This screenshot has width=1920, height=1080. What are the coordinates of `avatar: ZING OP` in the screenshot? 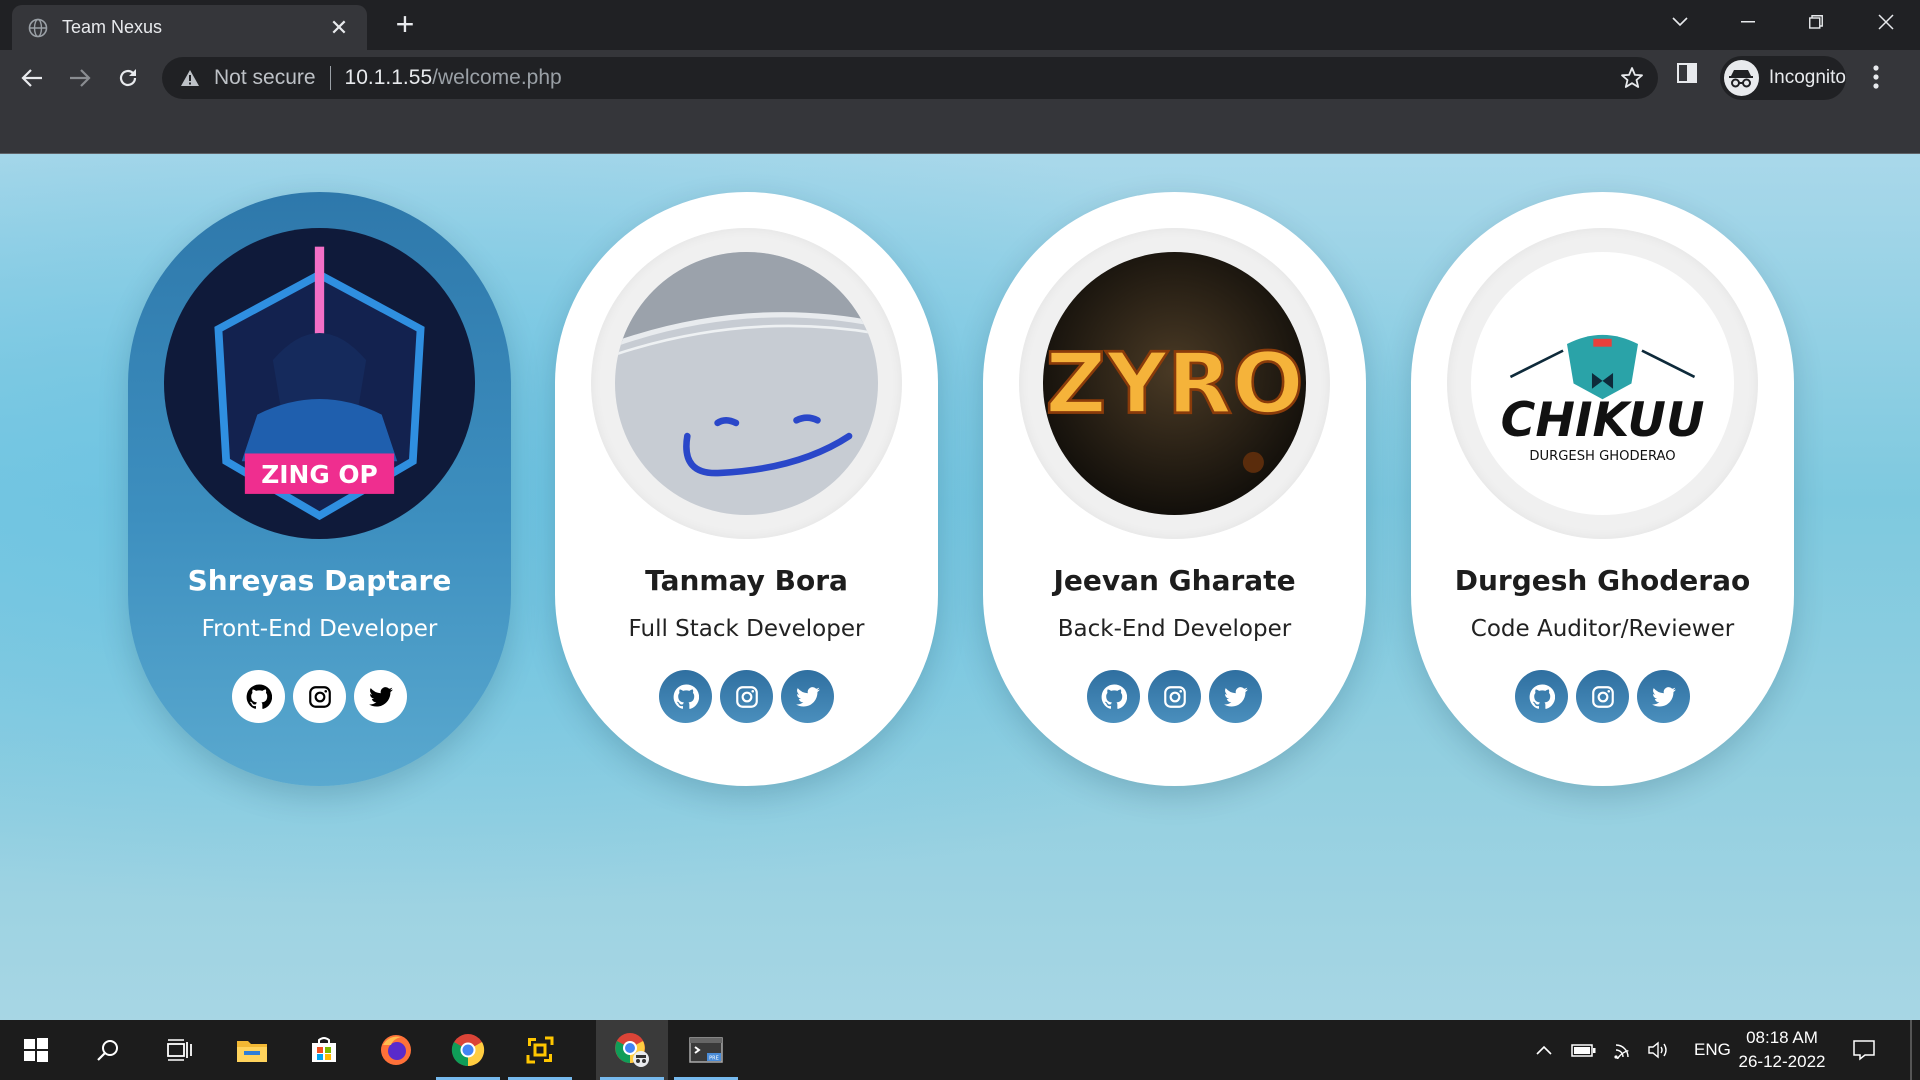 It's located at (319, 383).